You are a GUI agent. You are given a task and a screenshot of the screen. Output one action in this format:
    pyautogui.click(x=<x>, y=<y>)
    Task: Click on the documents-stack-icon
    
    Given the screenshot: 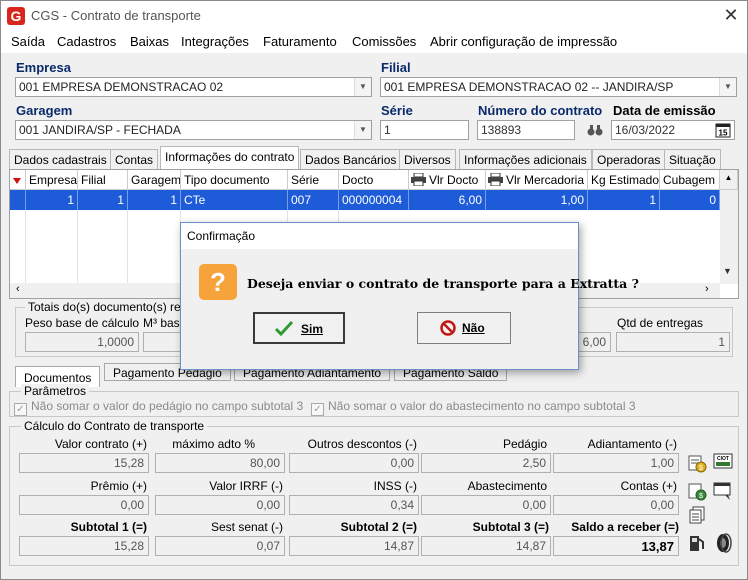 What is the action you would take?
    pyautogui.click(x=697, y=516)
    